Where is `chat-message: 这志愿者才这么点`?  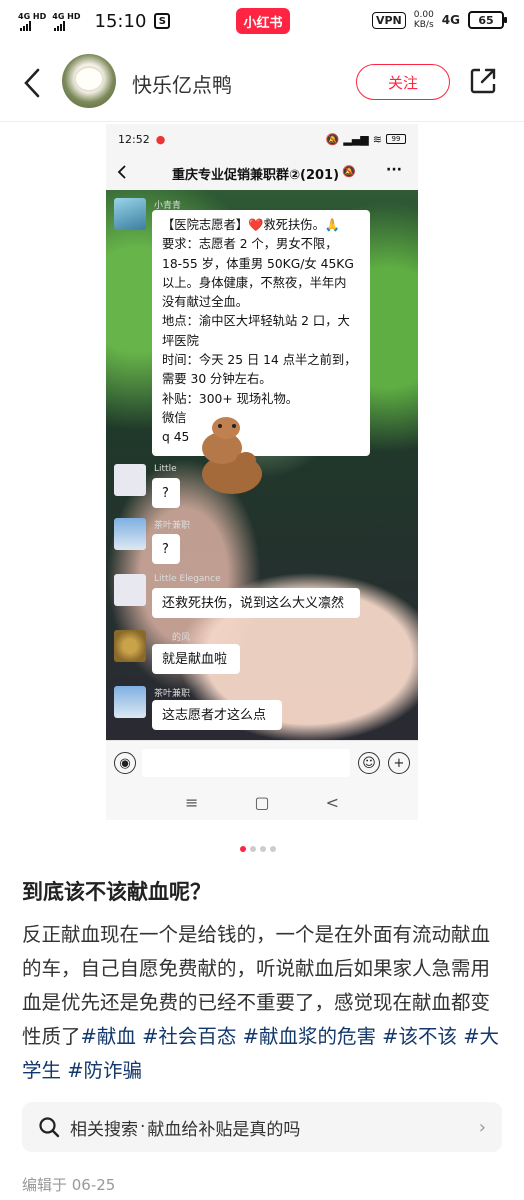 chat-message: 这志愿者才这么点 is located at coordinates (217, 715).